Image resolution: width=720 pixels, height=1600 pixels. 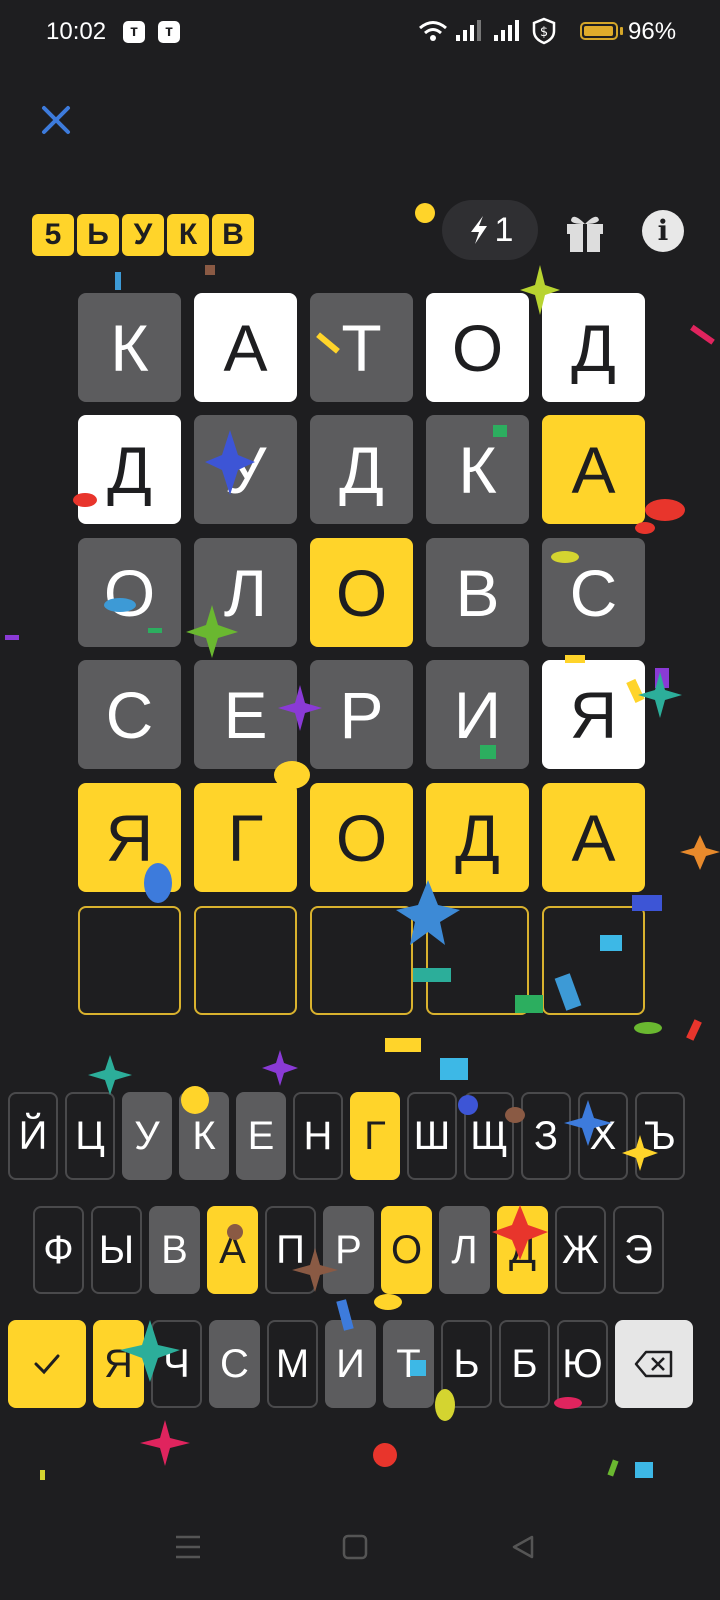 I want to click on key: Я, so click(x=118, y=1364).